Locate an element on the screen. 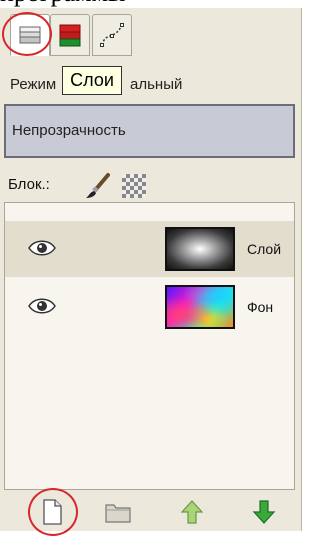 The height and width of the screenshot is (536, 320). paths-icon is located at coordinates (112, 35).